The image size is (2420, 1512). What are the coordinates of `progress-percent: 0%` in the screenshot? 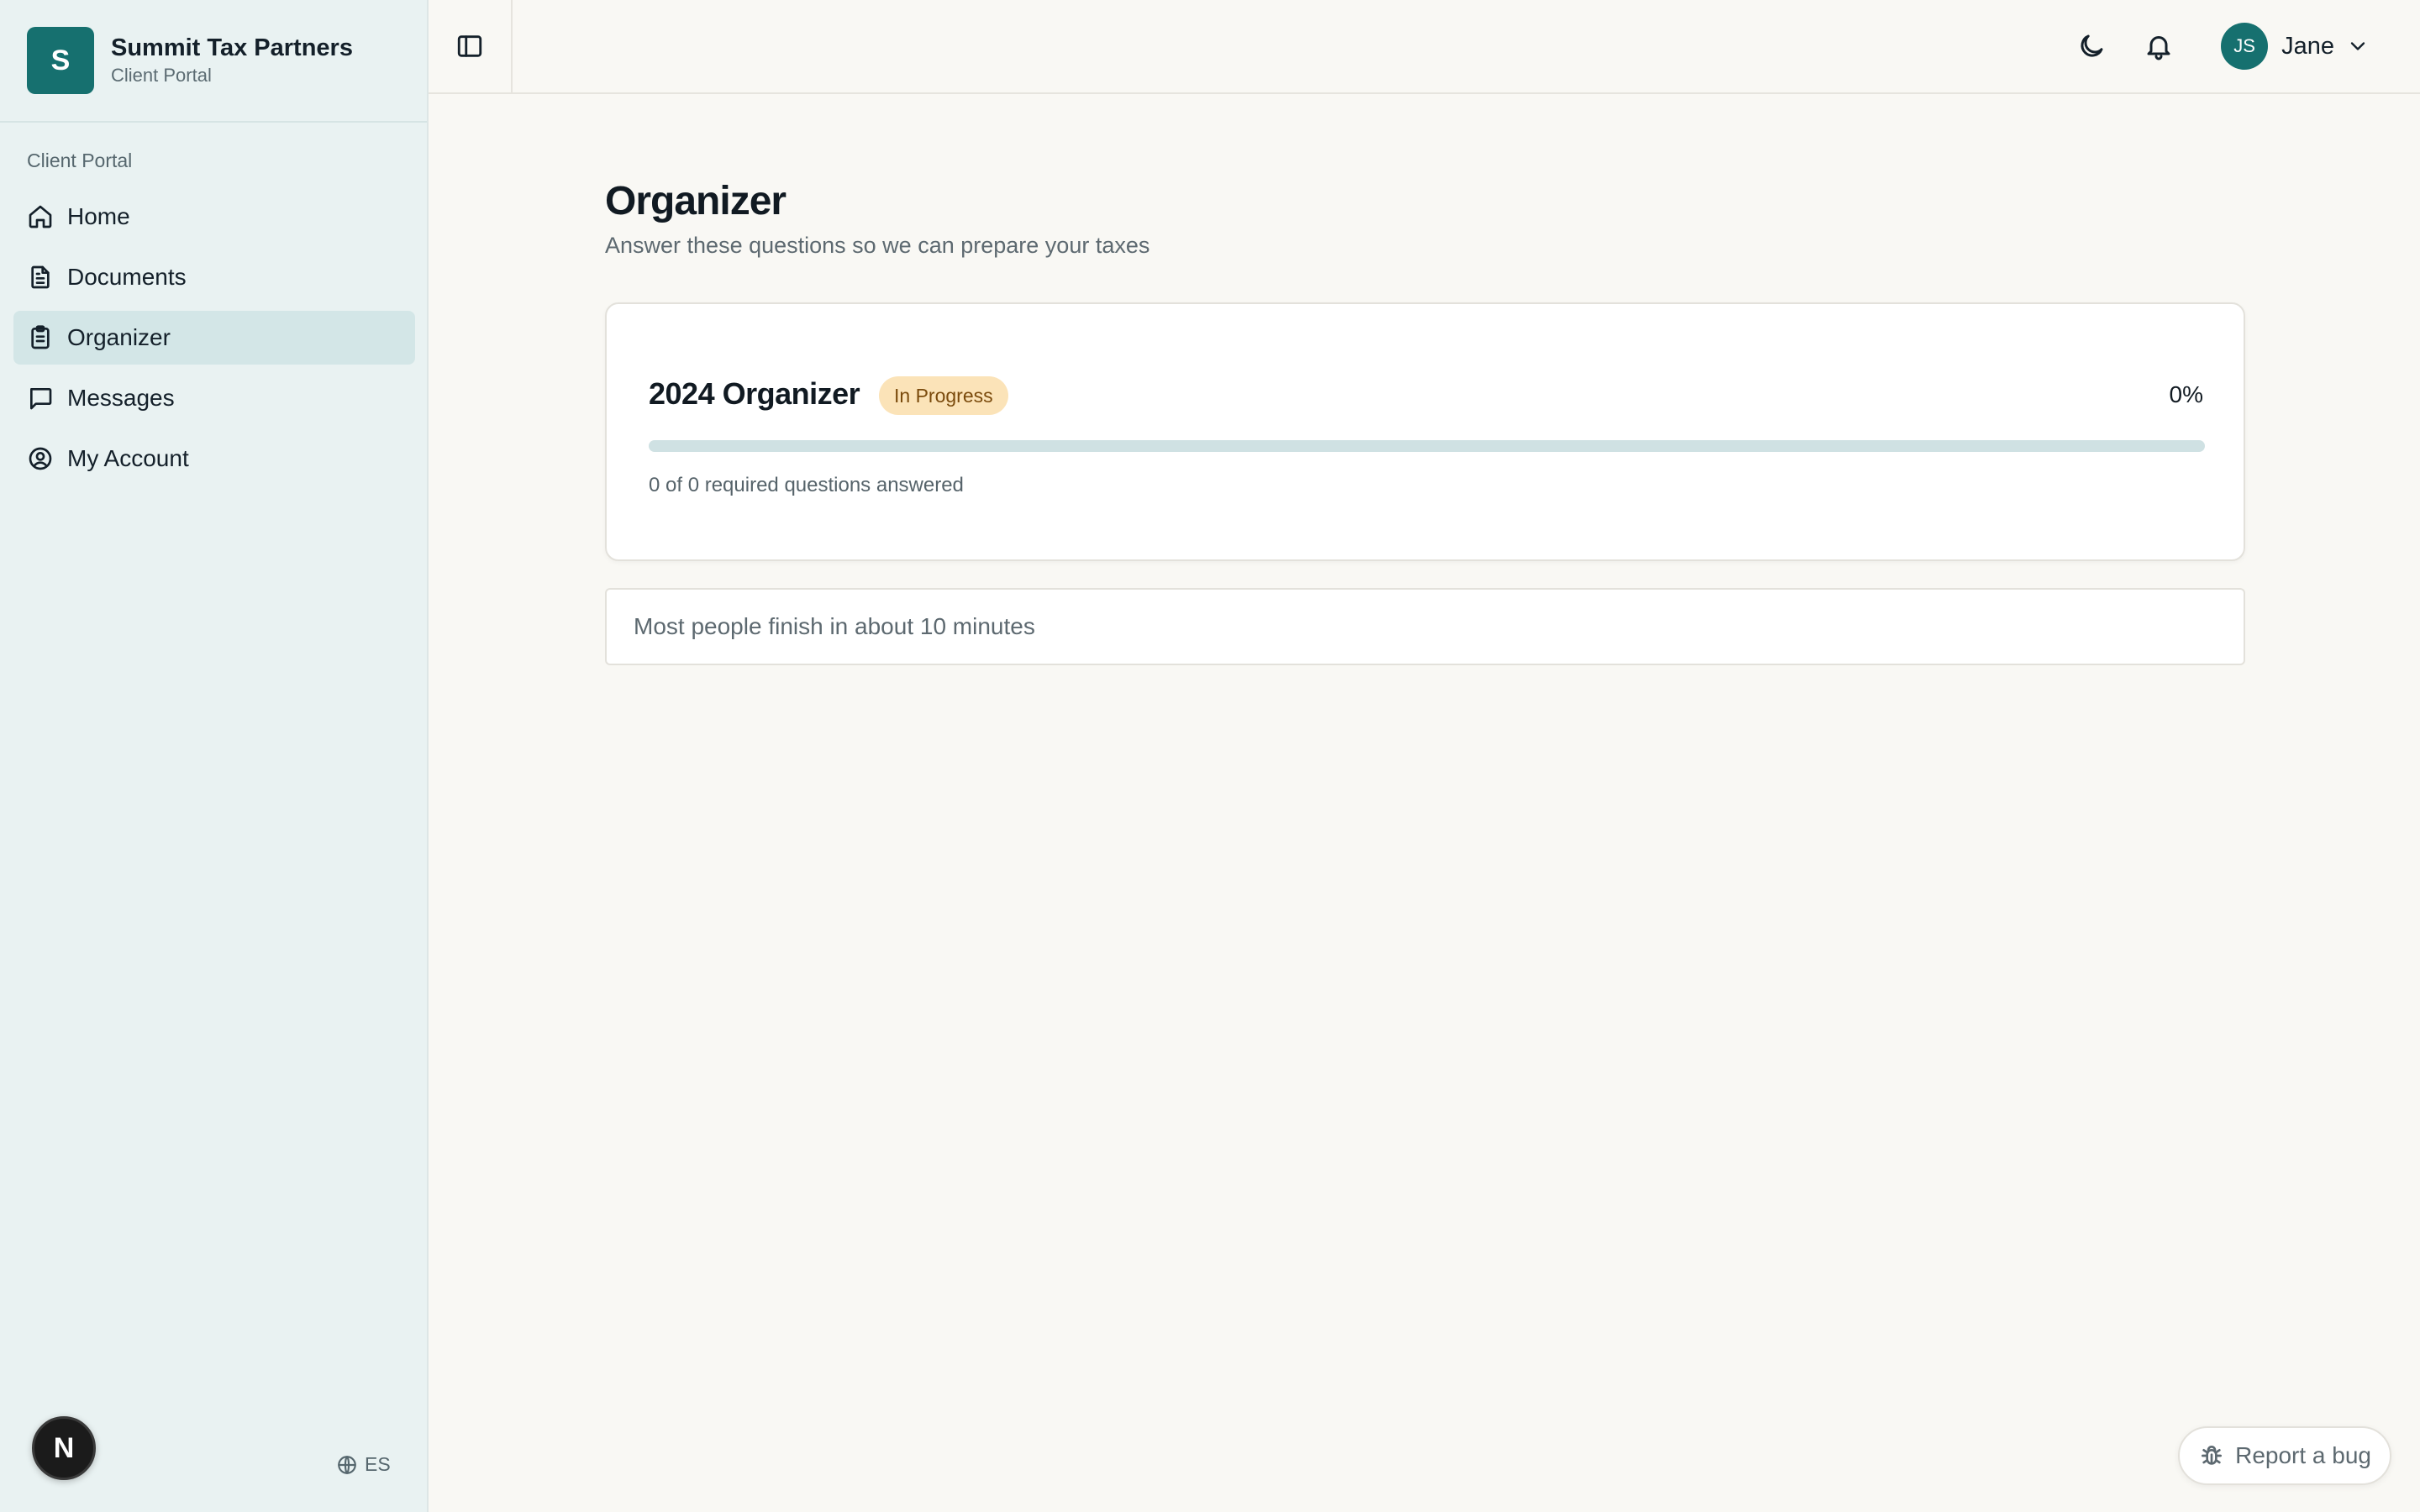 It's located at (2186, 394).